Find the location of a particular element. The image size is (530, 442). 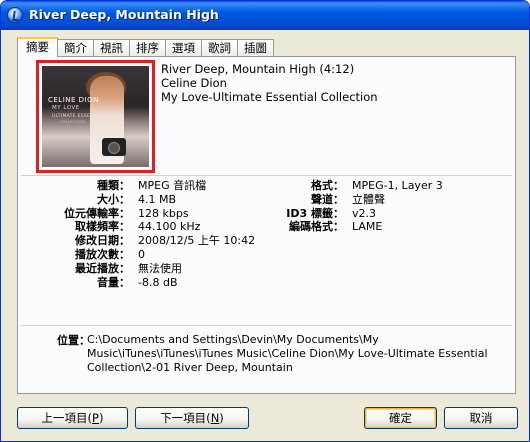

prop-row: 格式： MPEG-1, Layer 3 is located at coordinates (343, 186).